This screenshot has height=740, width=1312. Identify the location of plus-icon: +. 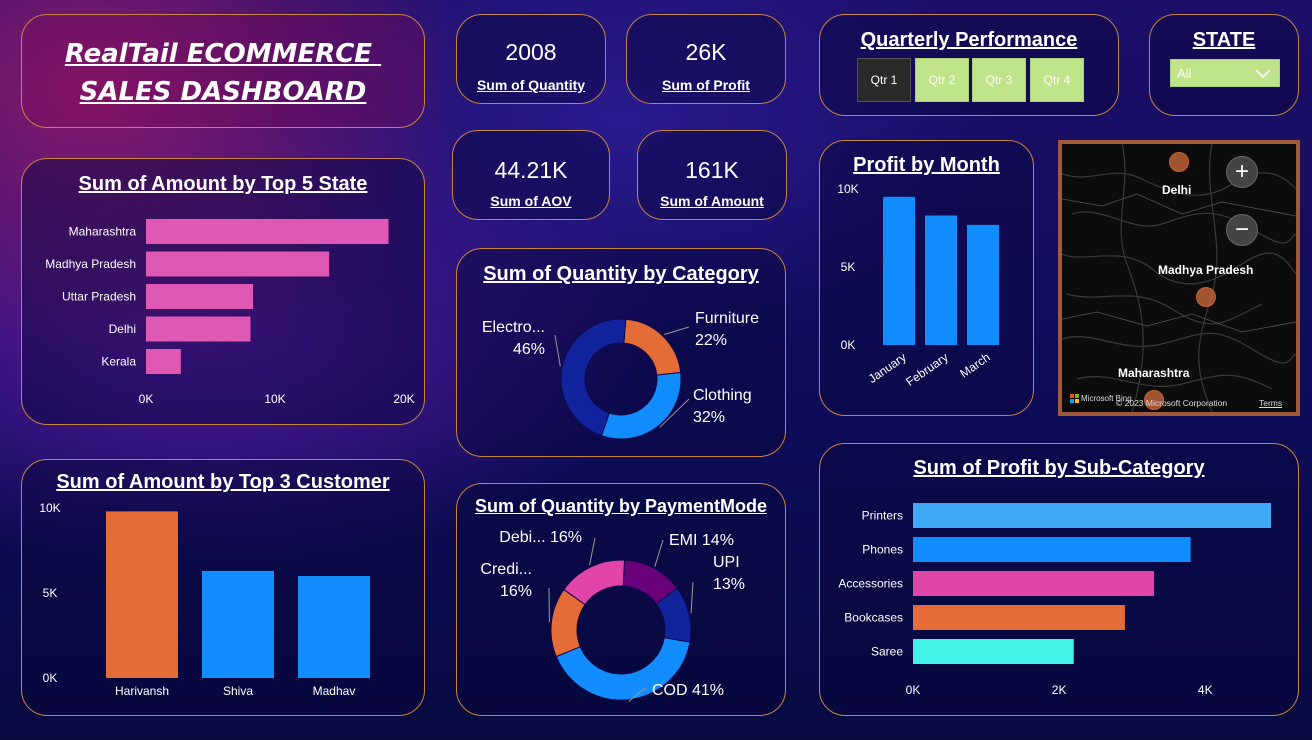
(1241, 171).